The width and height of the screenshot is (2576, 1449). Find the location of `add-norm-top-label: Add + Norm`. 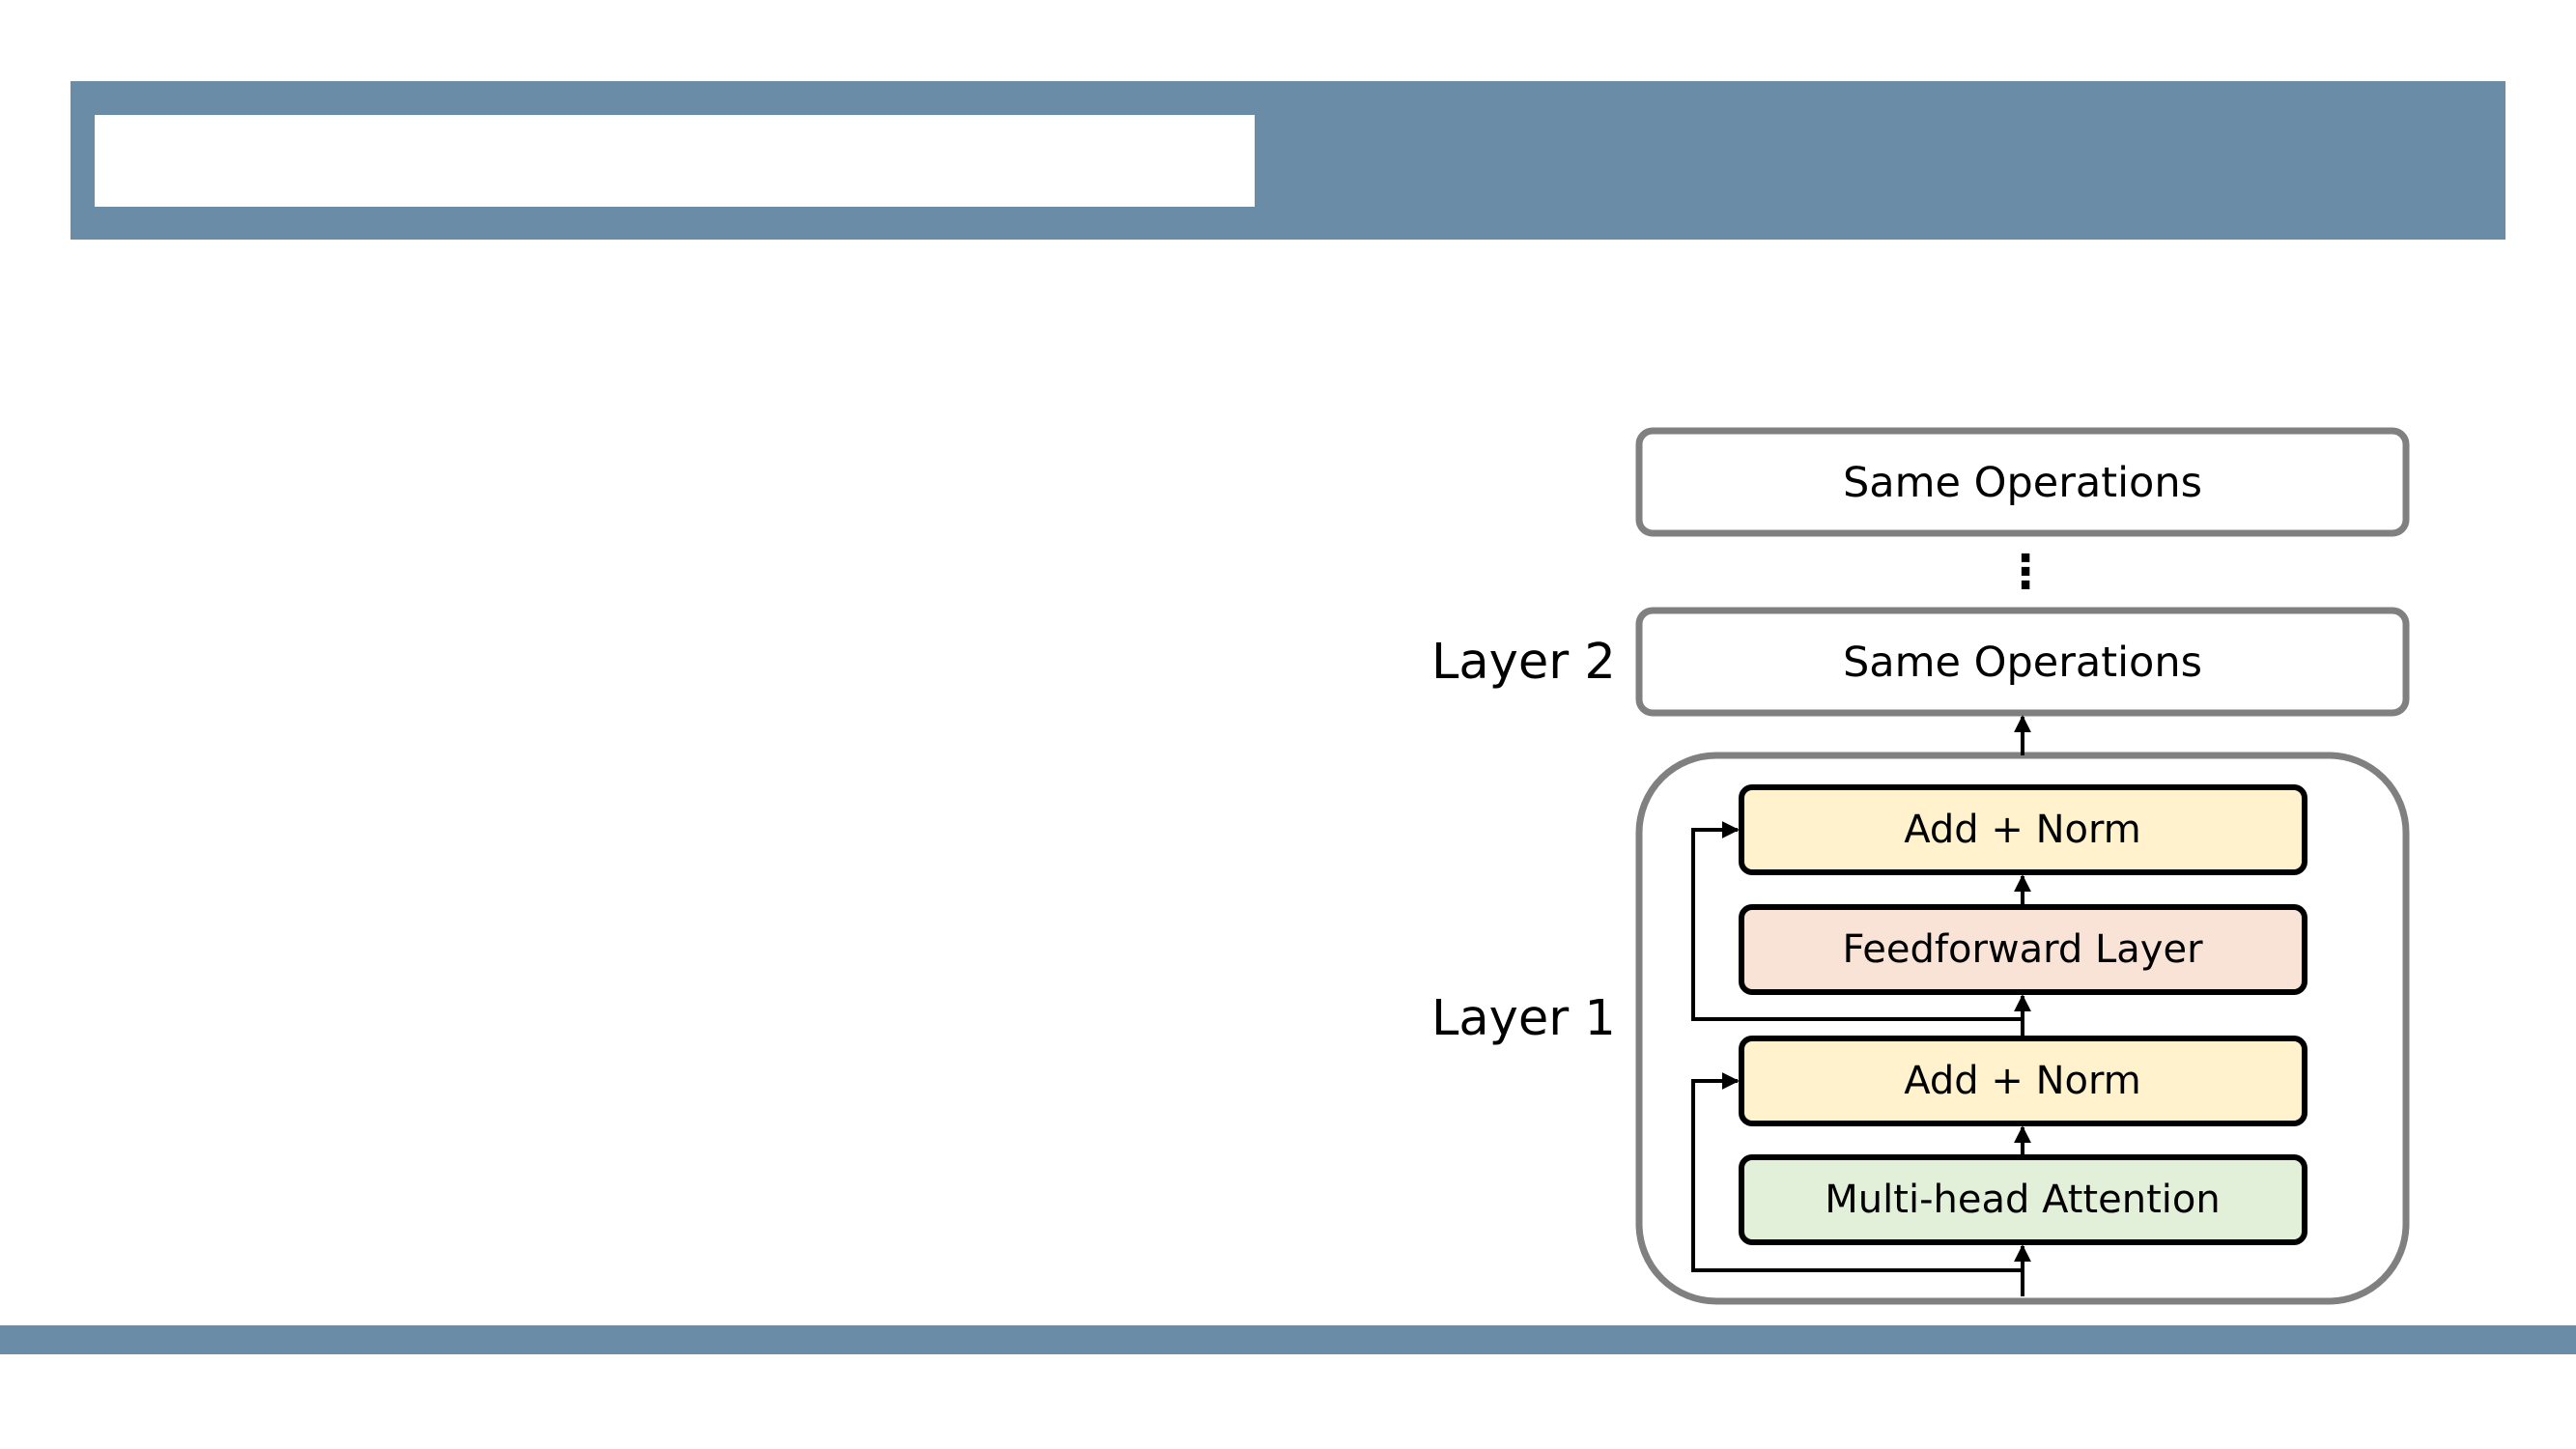

add-norm-top-label: Add + Norm is located at coordinates (2022, 830).